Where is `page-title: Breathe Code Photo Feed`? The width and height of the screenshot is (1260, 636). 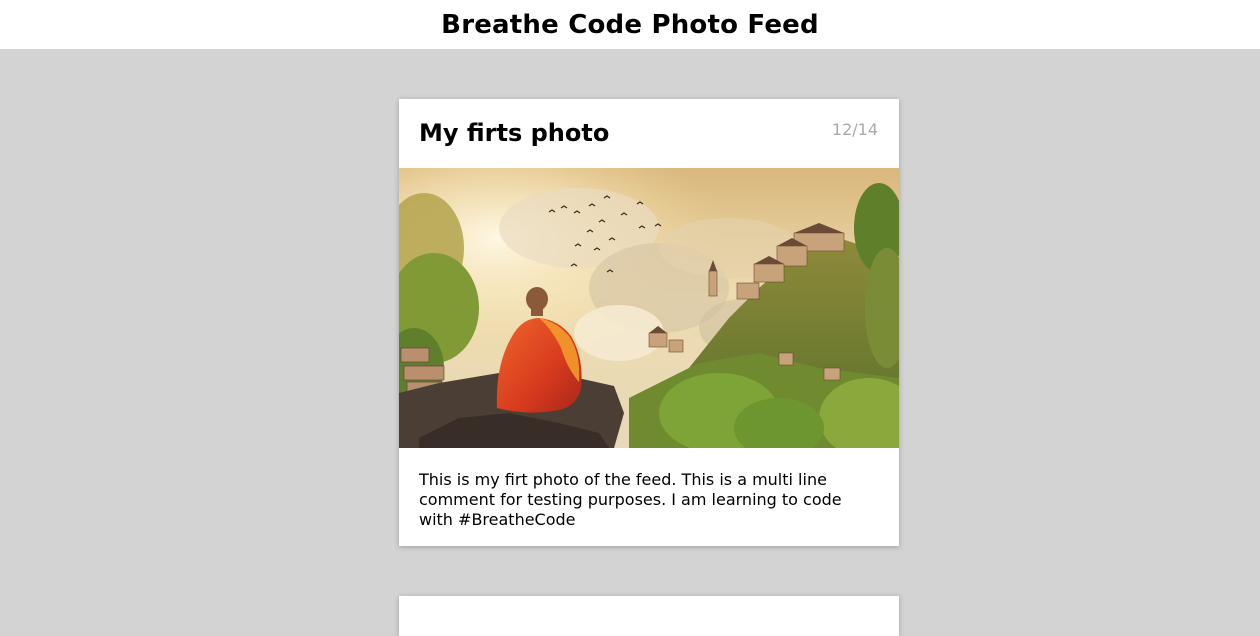
page-title: Breathe Code Photo Feed is located at coordinates (630, 24).